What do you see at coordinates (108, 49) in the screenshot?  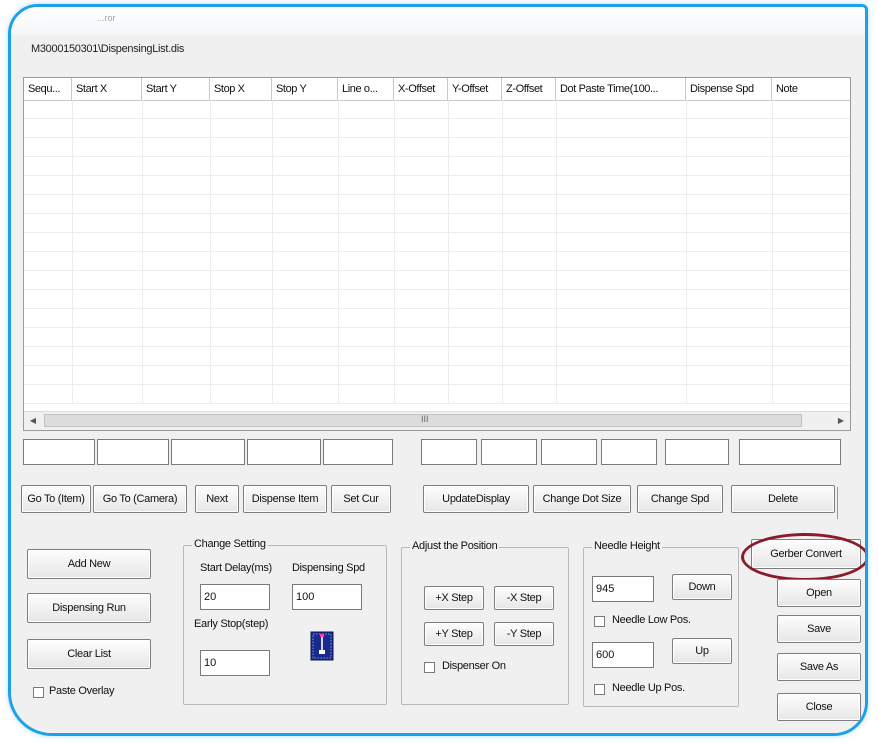 I see `file-path: M3000150301\DispensingList.dis` at bounding box center [108, 49].